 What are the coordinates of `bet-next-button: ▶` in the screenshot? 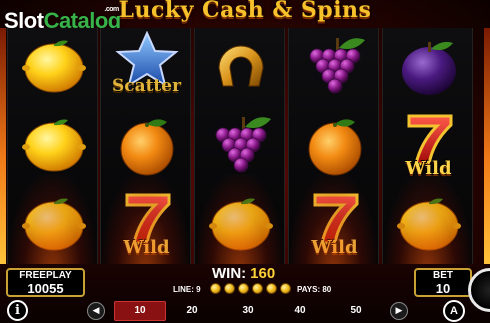 It's located at (399, 311).